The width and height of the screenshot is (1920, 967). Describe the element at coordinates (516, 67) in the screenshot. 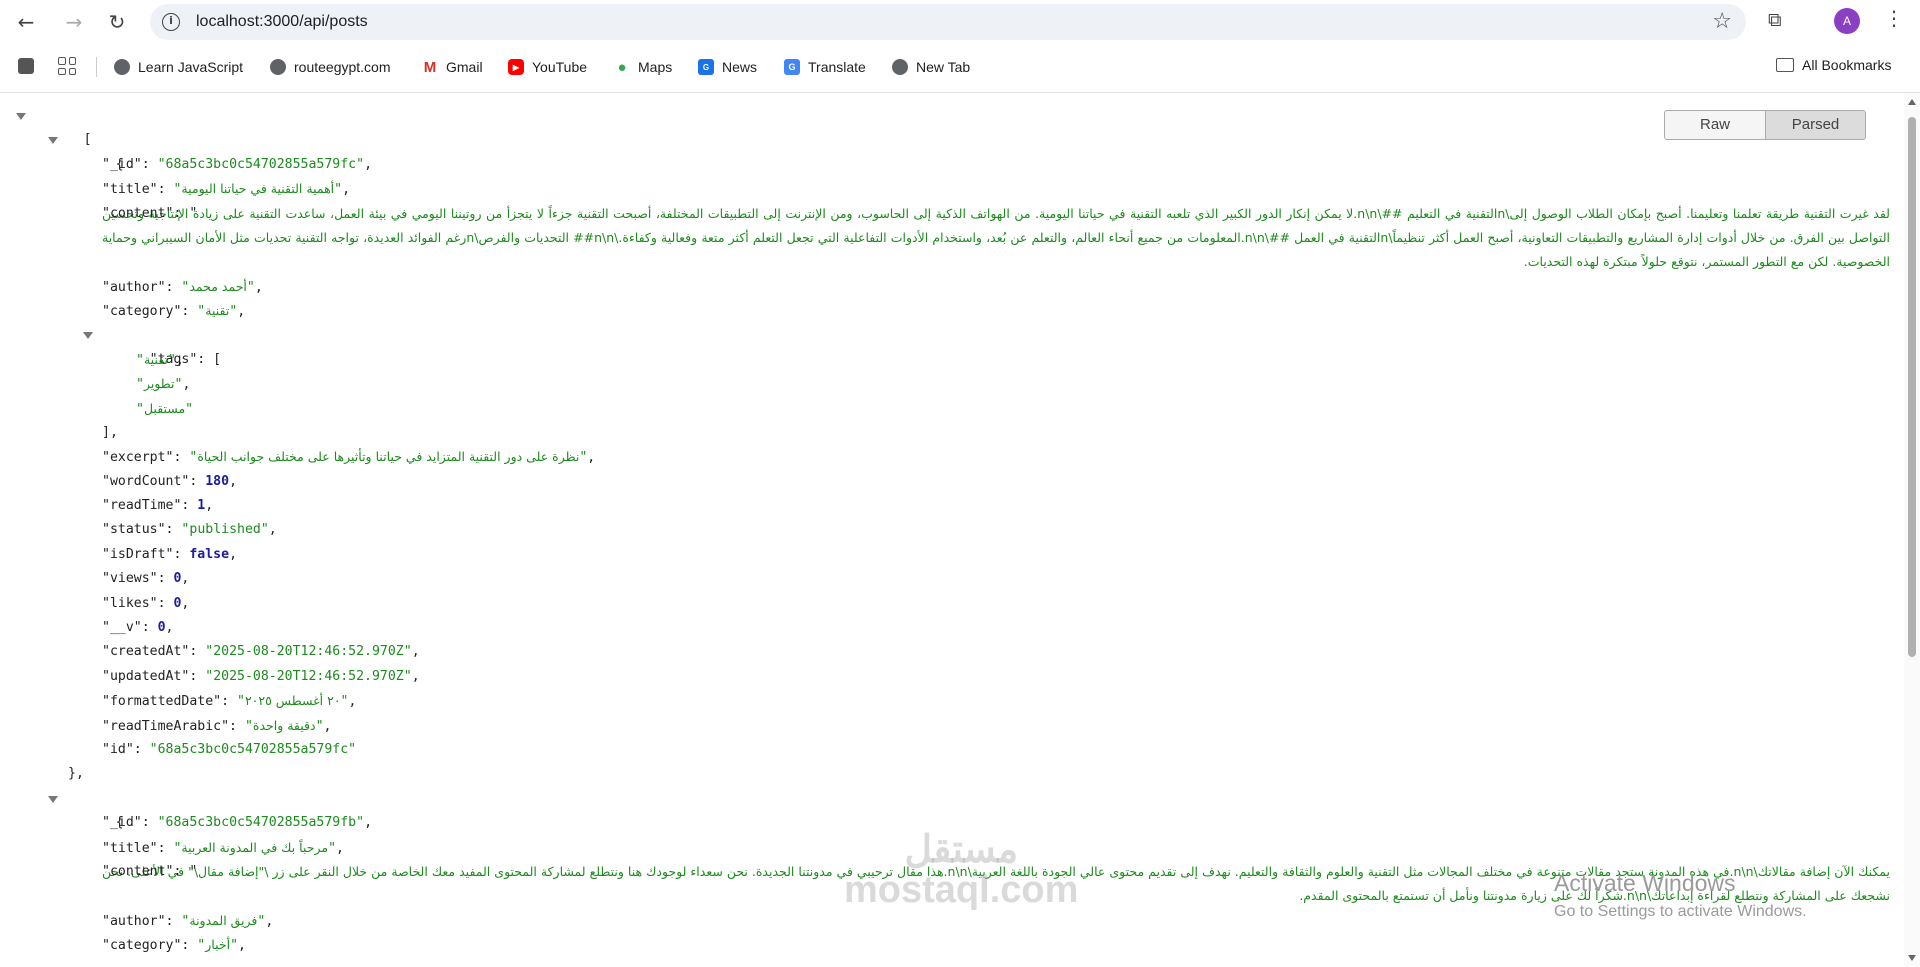

I see `youtube-icon: ▶` at that location.